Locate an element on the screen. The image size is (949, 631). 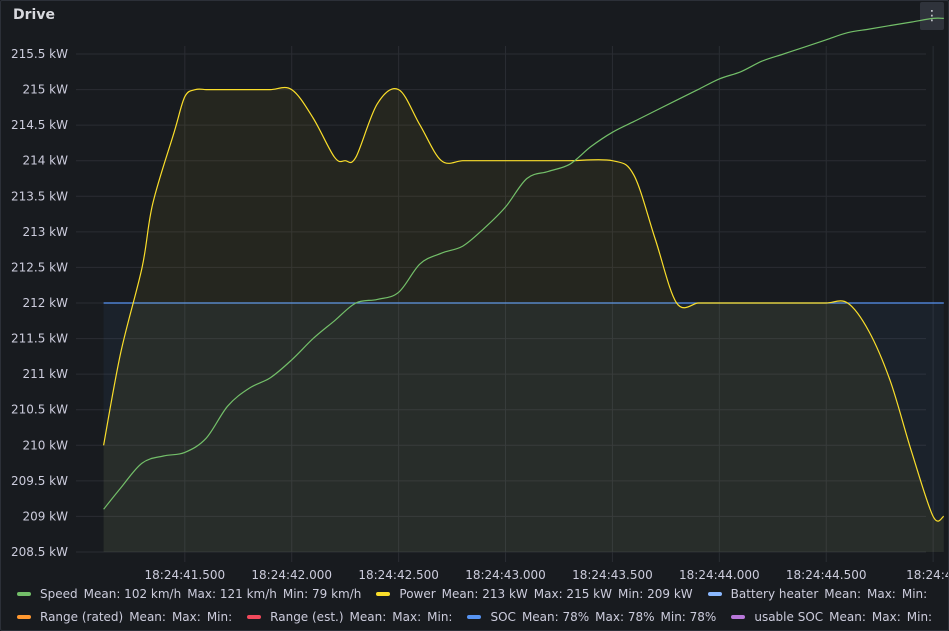
legend-stat: Mean: 102 km/h is located at coordinates (132, 594).